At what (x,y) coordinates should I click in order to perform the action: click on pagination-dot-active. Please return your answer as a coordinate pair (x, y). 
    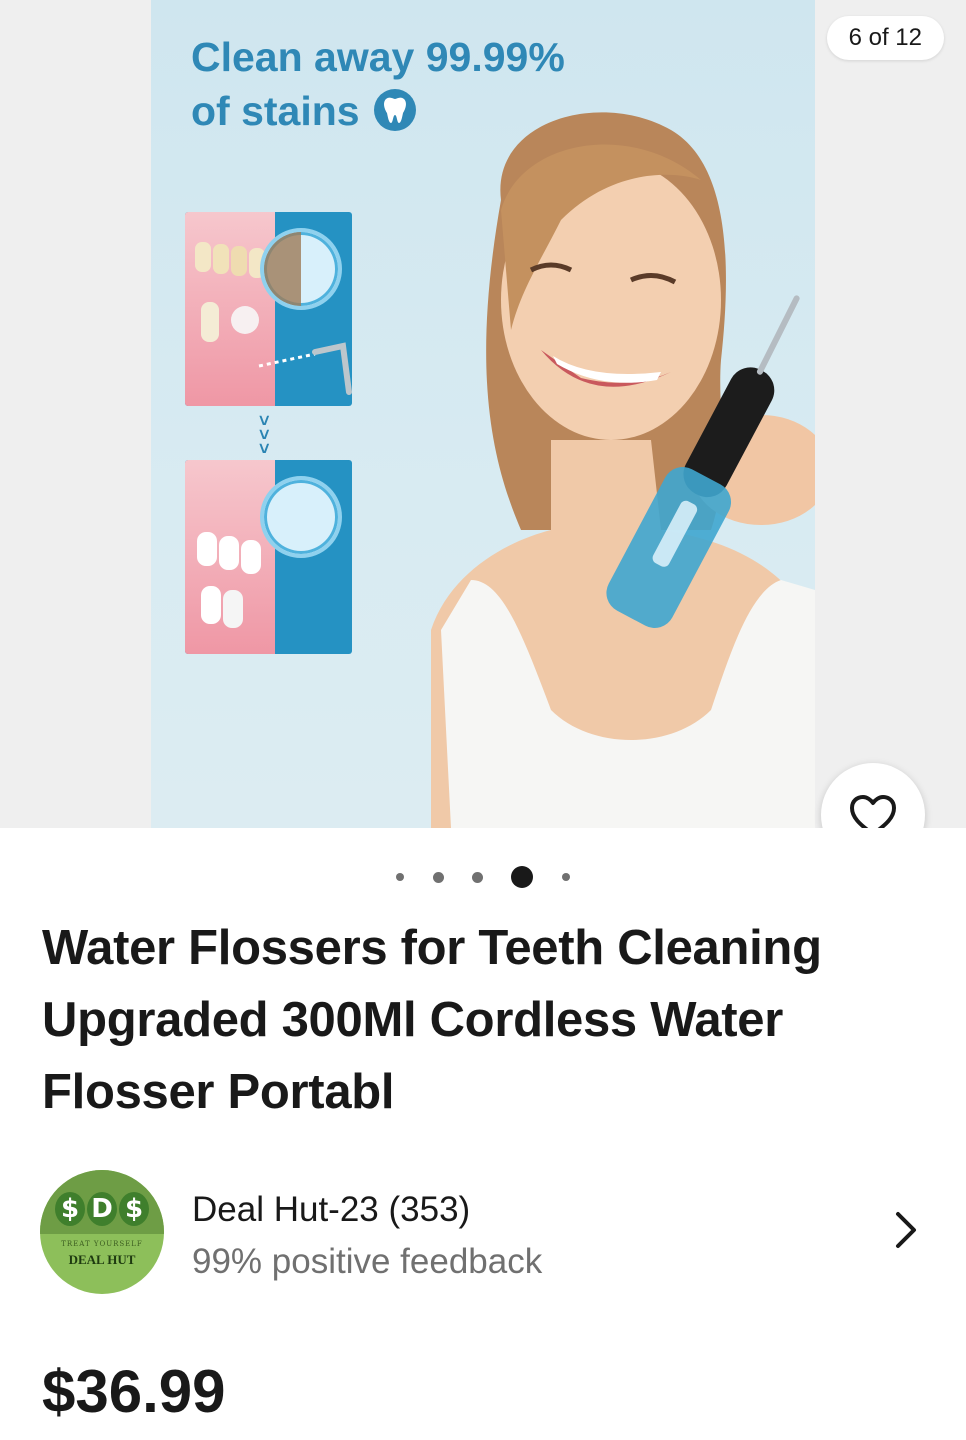
    Looking at the image, I should click on (522, 877).